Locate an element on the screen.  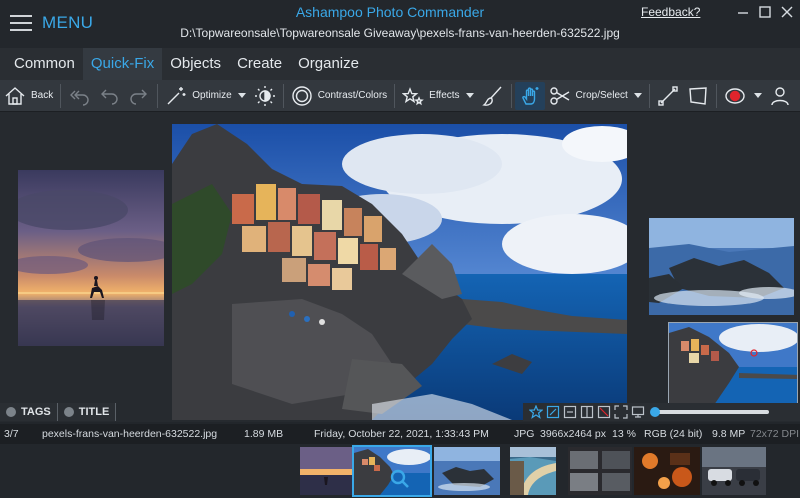
expand-icon is located at coordinates (621, 412).